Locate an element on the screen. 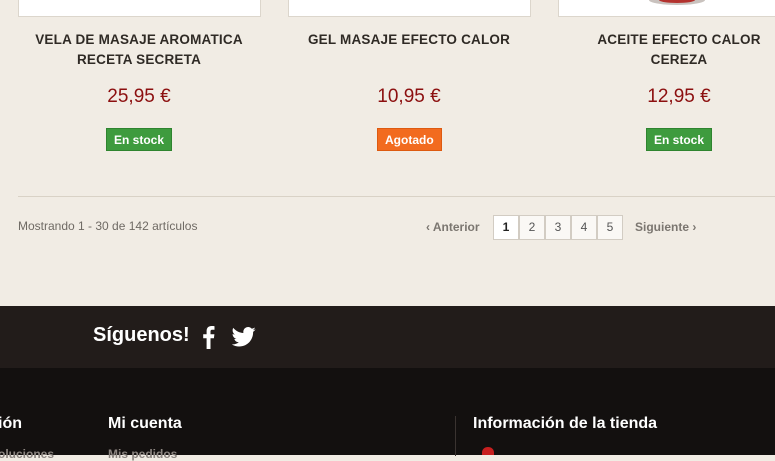 Image resolution: width=775 pixels, height=461 pixels. page-5: 5 is located at coordinates (610, 227).